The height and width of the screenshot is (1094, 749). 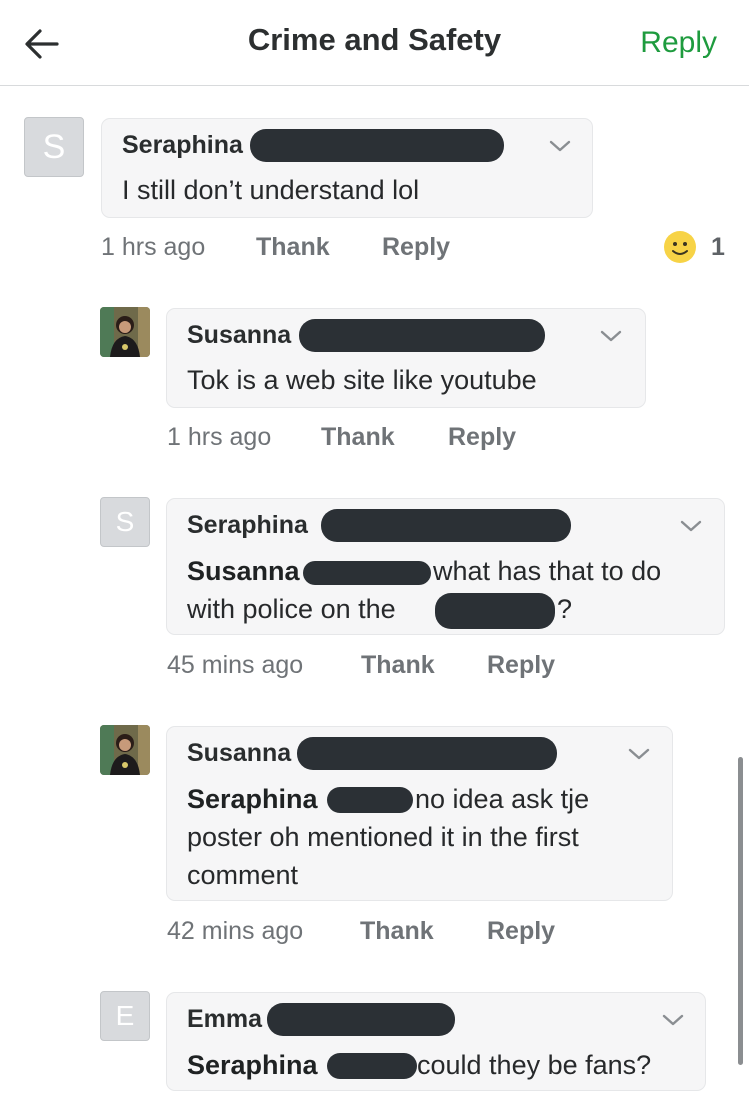 What do you see at coordinates (243, 875) in the screenshot?
I see `comment-text-line: comment` at bounding box center [243, 875].